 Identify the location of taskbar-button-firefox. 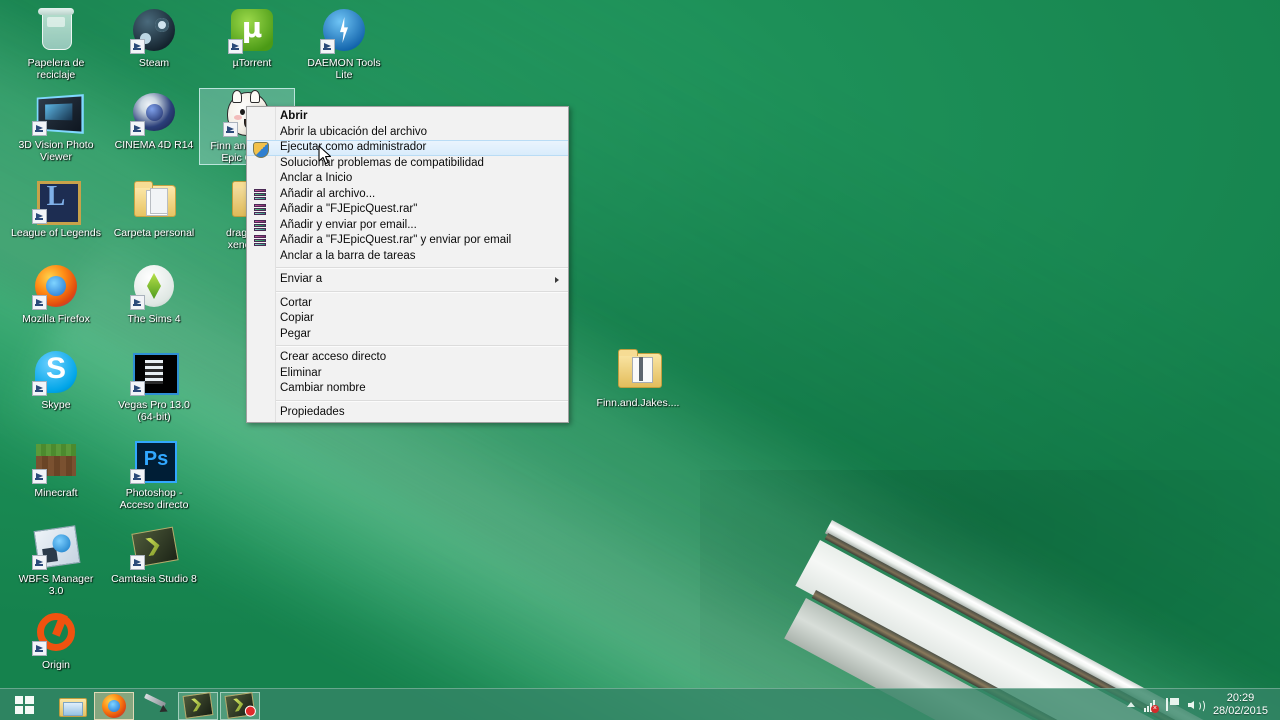
(114, 705).